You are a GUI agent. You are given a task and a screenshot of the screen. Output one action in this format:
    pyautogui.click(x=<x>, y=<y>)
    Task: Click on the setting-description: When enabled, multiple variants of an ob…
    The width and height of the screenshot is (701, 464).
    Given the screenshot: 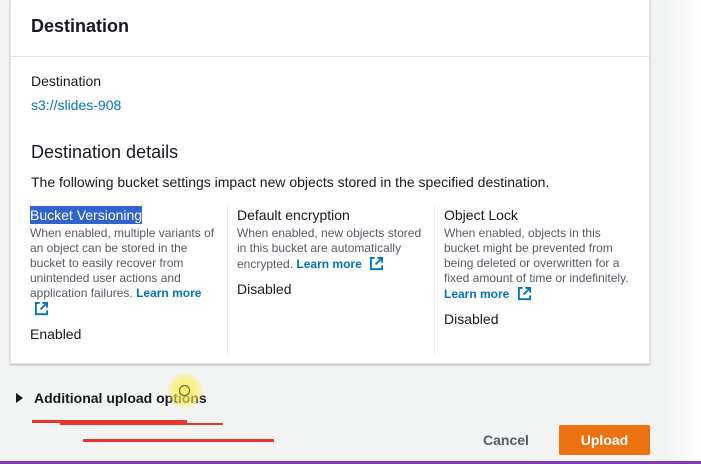 What is the action you would take?
    pyautogui.click(x=125, y=273)
    